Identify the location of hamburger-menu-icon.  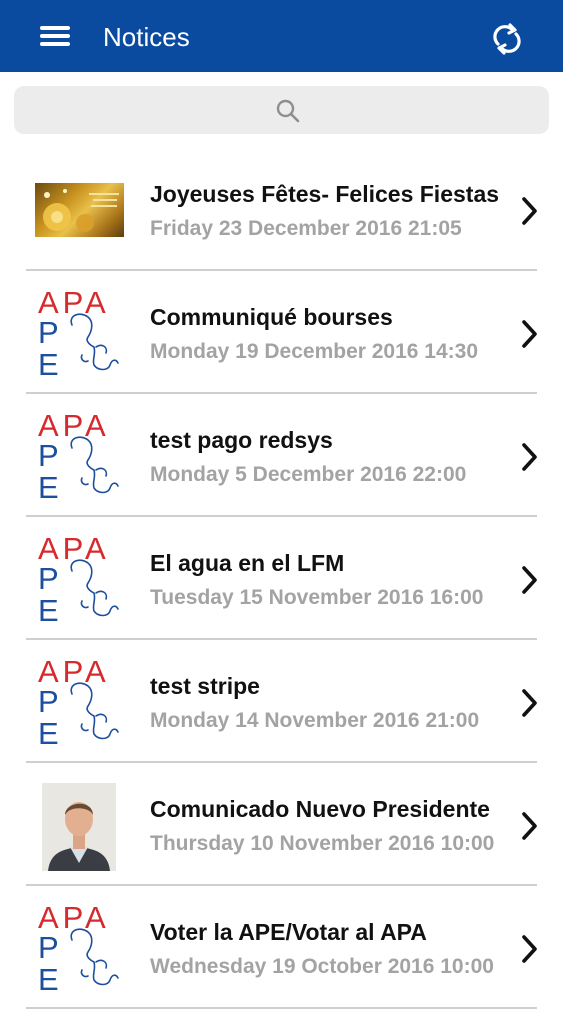
(55, 36).